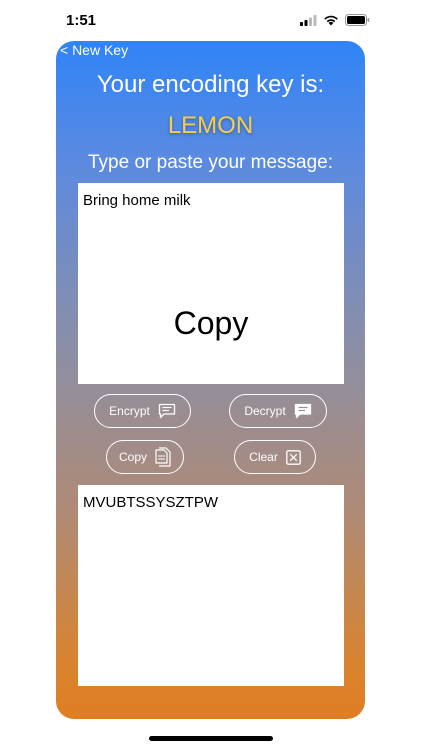 The image size is (422, 750). What do you see at coordinates (211, 738) in the screenshot?
I see `home-indicator` at bounding box center [211, 738].